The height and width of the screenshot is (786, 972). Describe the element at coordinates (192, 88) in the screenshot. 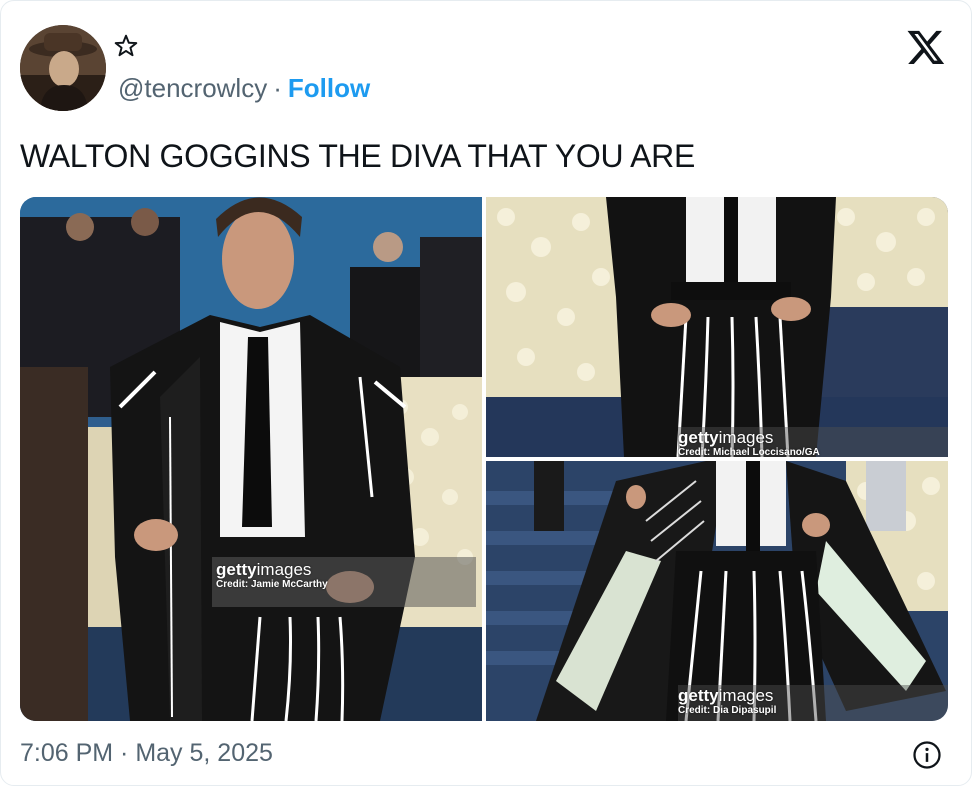

I see `author-handle: @tencrowlcy` at that location.